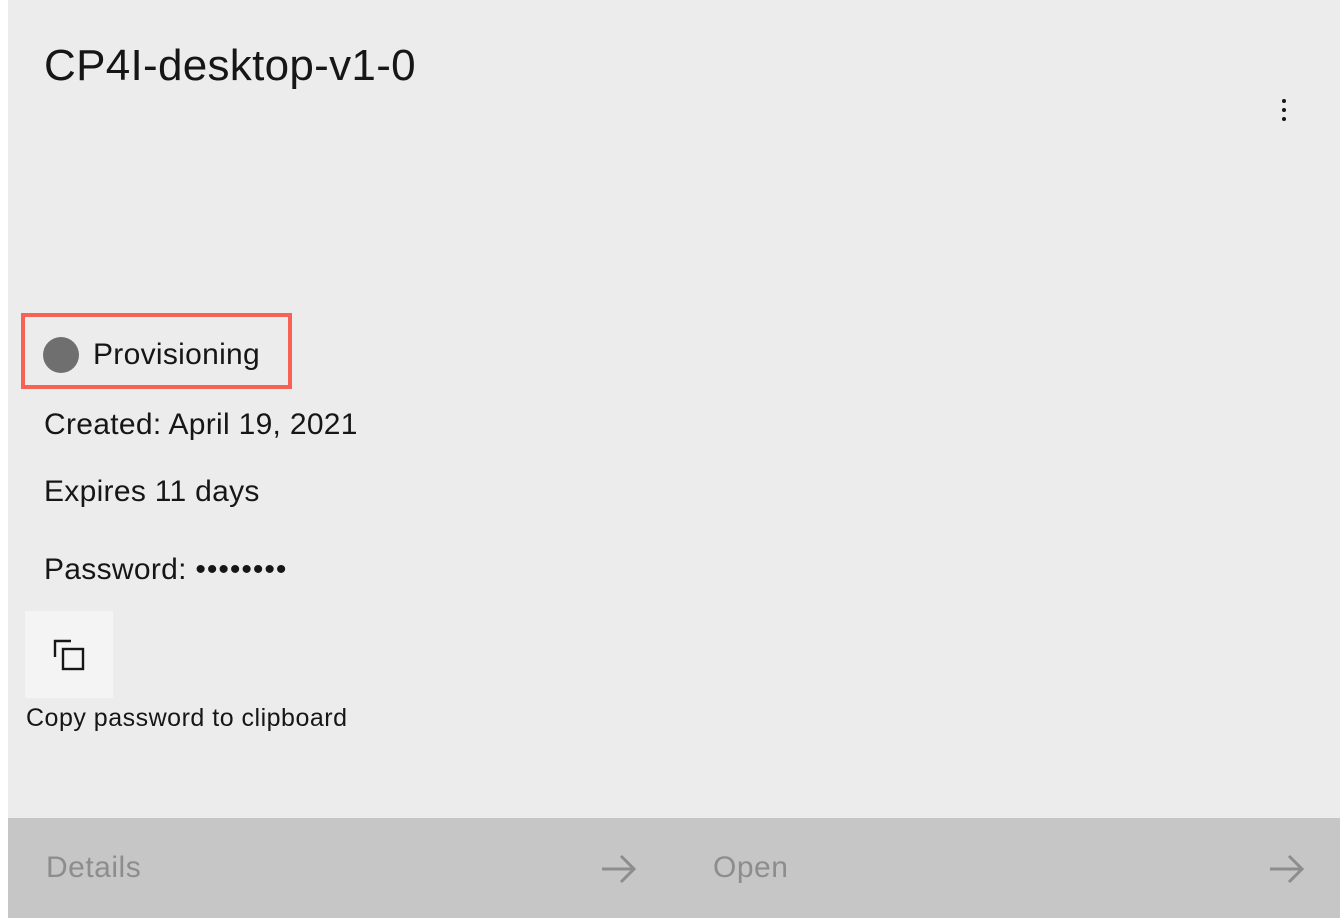 This screenshot has width=1340, height=918. Describe the element at coordinates (340, 868) in the screenshot. I see `details-link: Details` at that location.